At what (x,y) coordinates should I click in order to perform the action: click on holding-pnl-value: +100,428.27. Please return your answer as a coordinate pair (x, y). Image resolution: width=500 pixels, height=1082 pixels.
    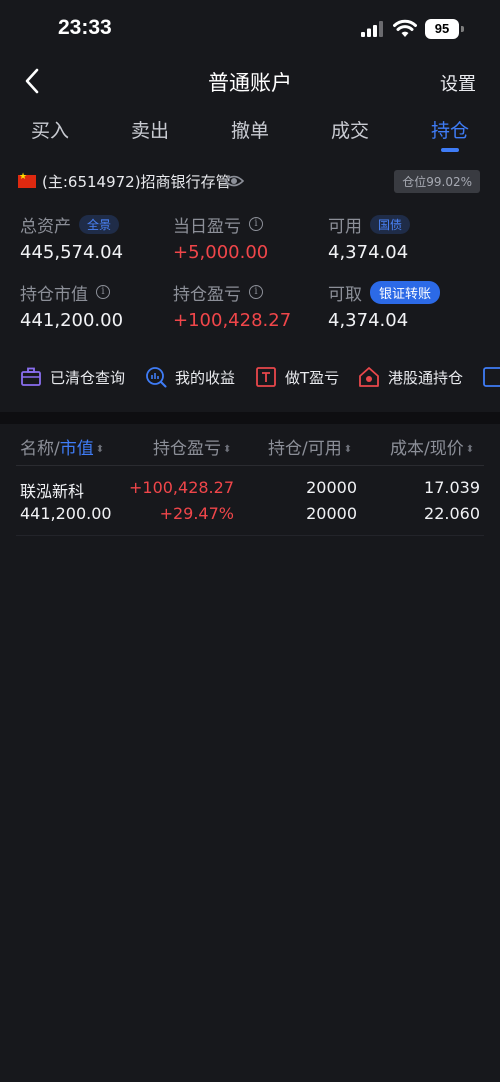
    Looking at the image, I should click on (232, 320).